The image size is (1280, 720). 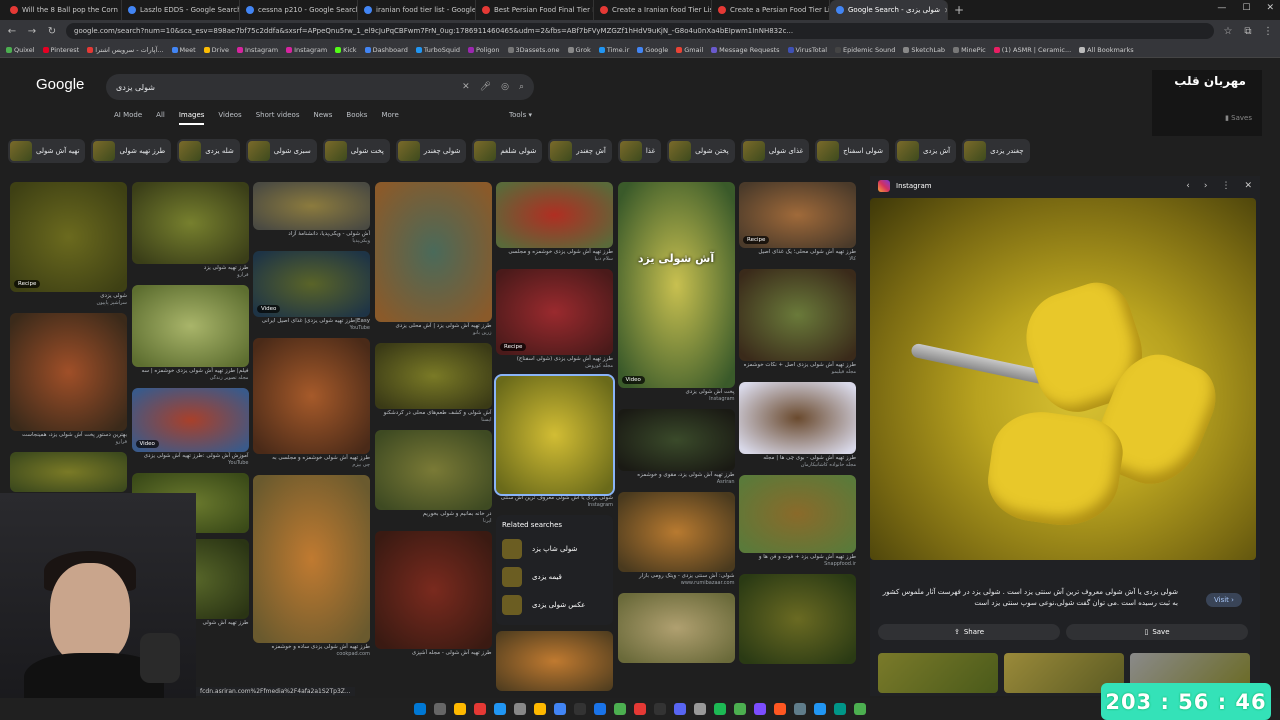 I want to click on bookmark-item: Time.ir, so click(x=613, y=50).